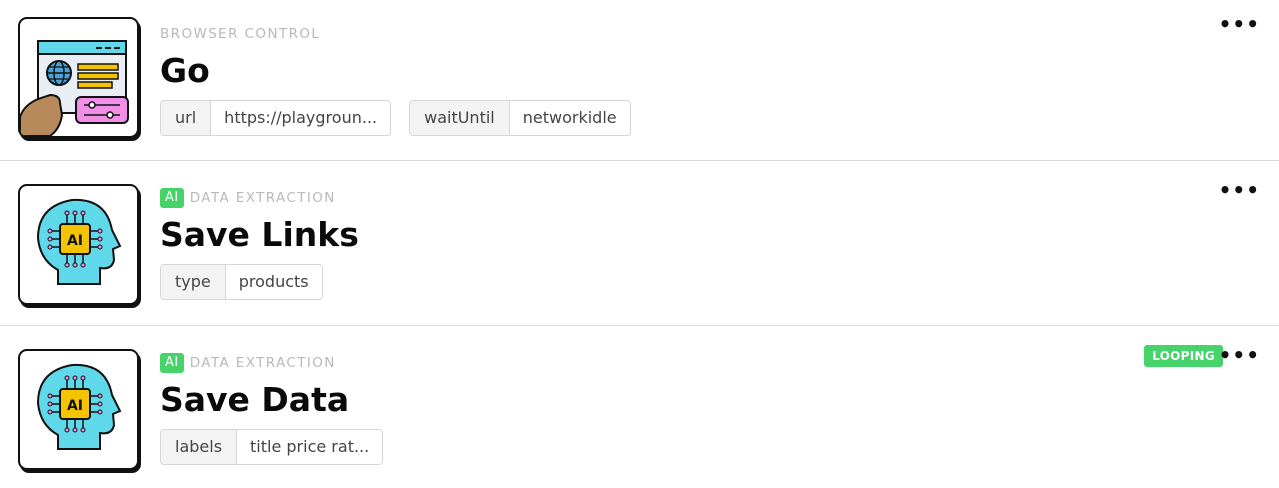 The height and width of the screenshot is (488, 1279). What do you see at coordinates (259, 234) in the screenshot?
I see `step-title: Save Links` at bounding box center [259, 234].